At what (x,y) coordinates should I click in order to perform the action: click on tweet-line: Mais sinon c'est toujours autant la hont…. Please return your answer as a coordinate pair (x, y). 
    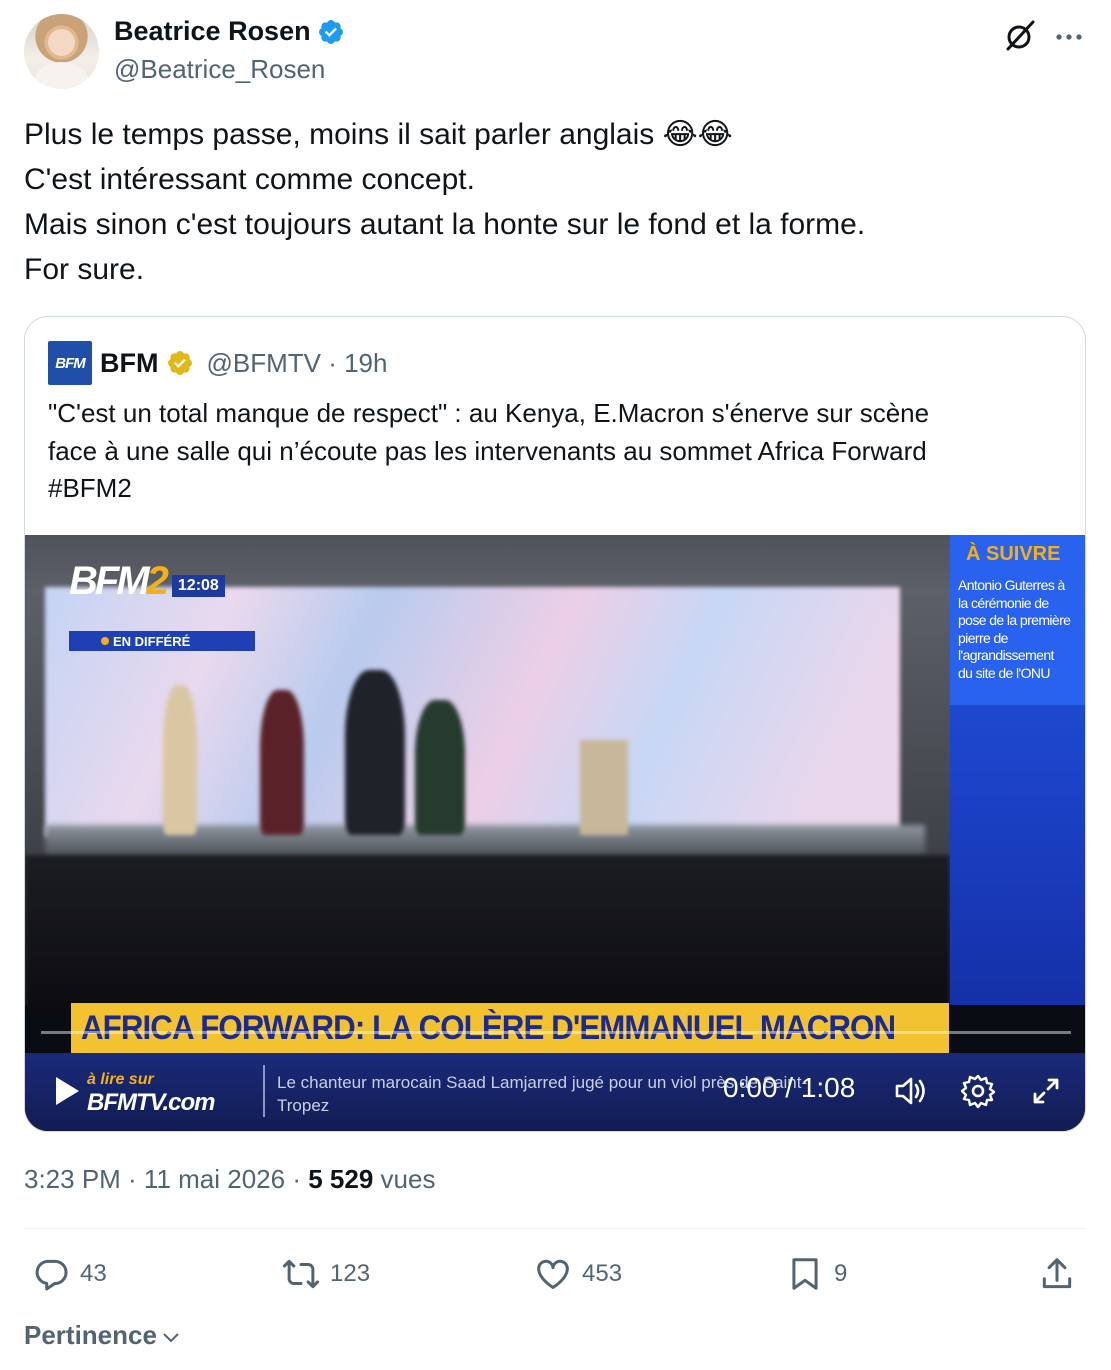
    Looking at the image, I should click on (445, 224).